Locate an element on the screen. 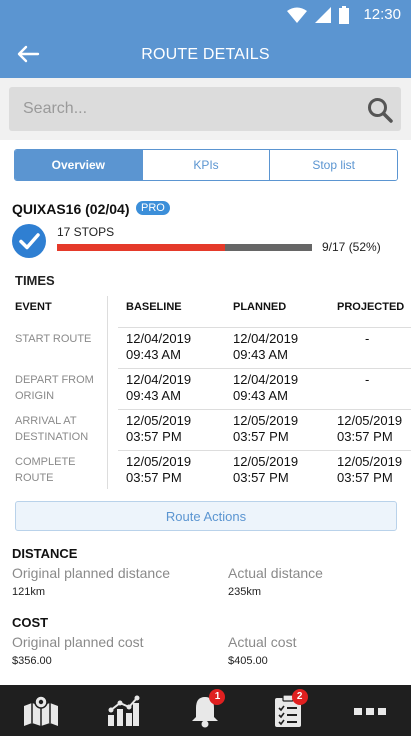  bottom-nav: 1 2 is located at coordinates (205, 710).